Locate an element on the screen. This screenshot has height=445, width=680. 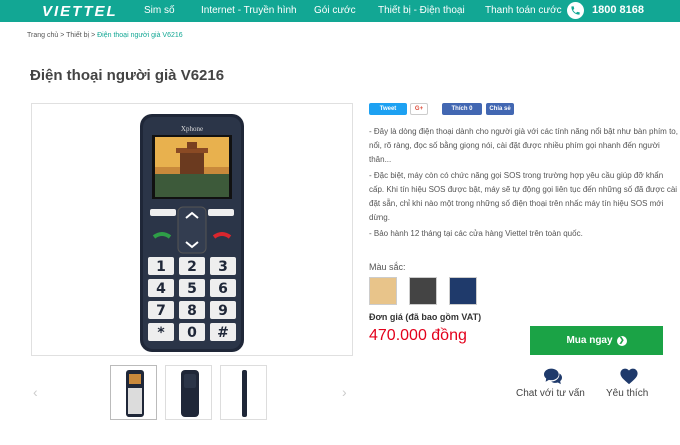
key-3: 3 is located at coordinates (223, 267).